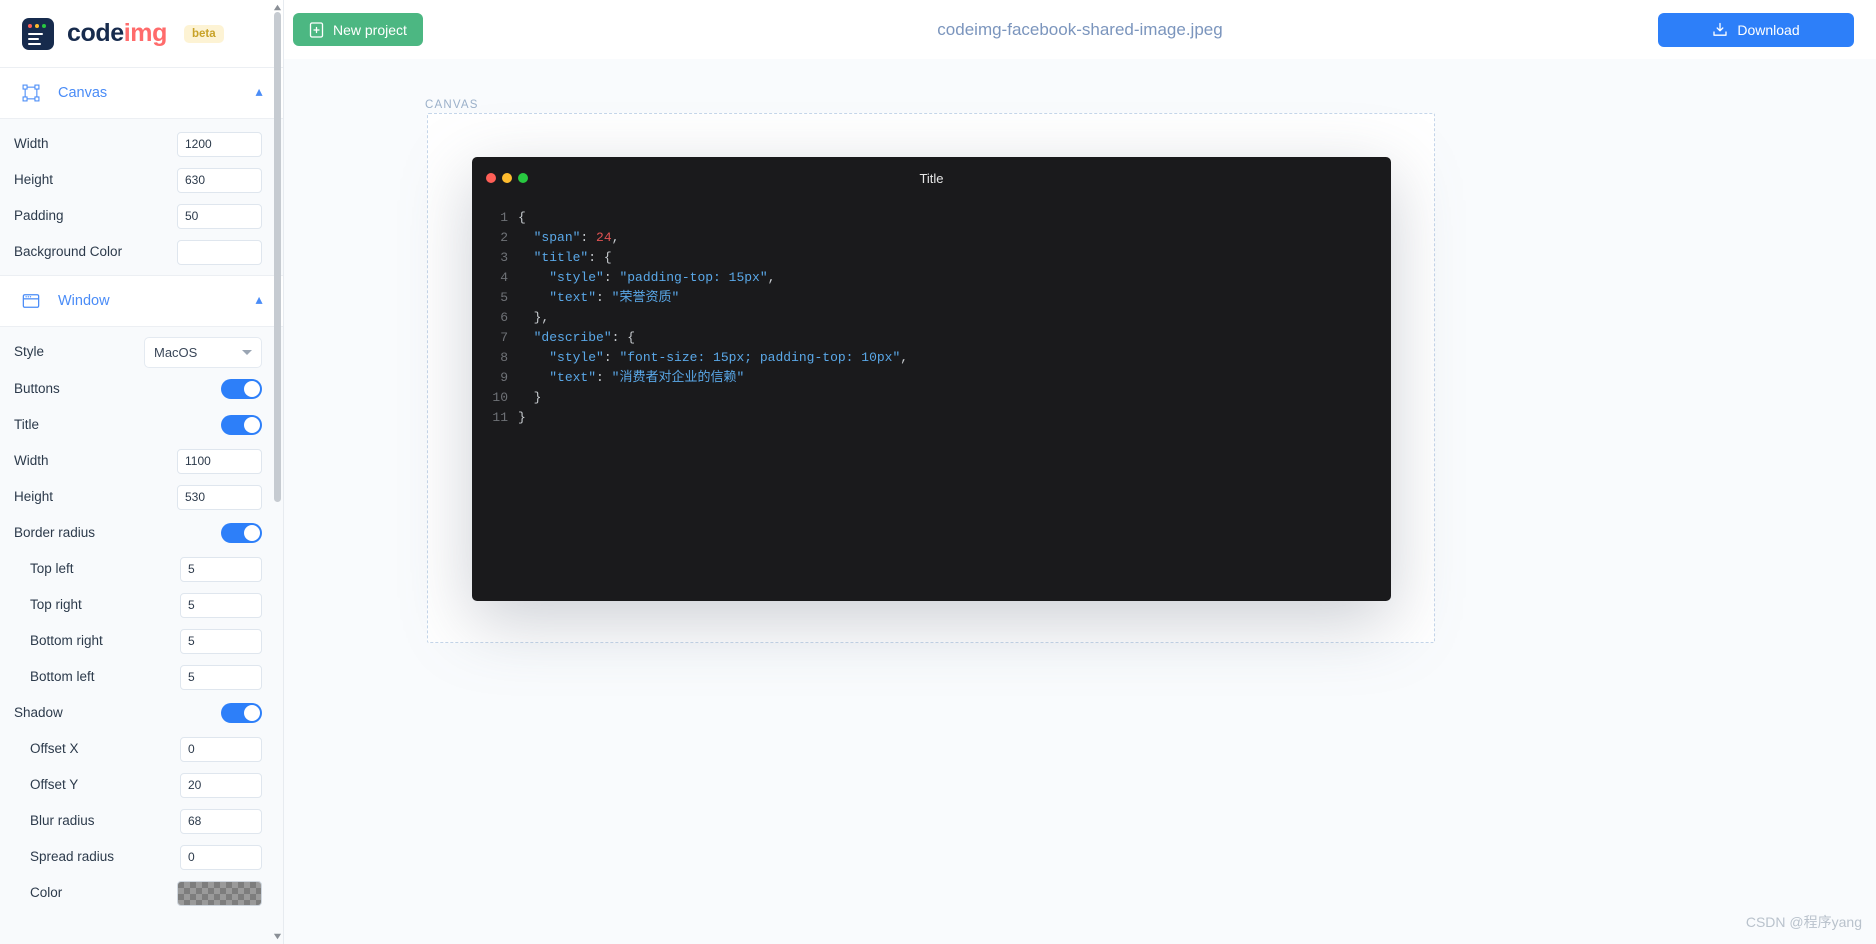  Describe the element at coordinates (1080, 29) in the screenshot. I see `document-title: codeimg-facebook-shared-image.jpeg` at that location.